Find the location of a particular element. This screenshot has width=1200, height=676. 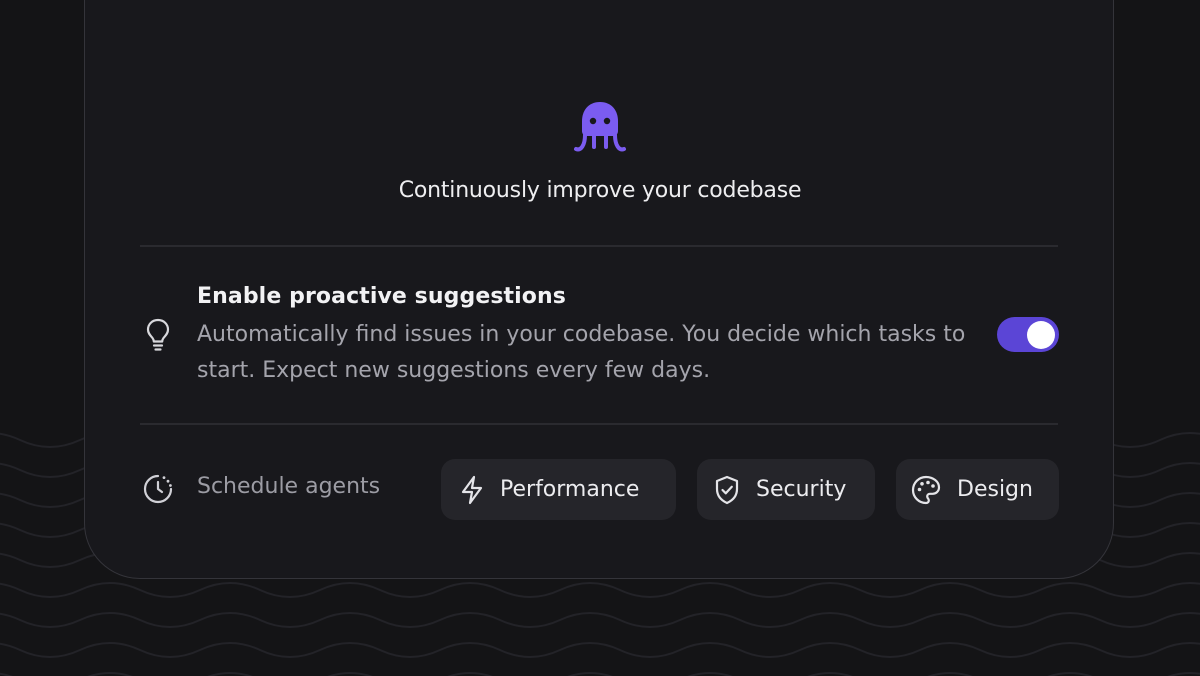

performance-chip: Performance is located at coordinates (558, 489).